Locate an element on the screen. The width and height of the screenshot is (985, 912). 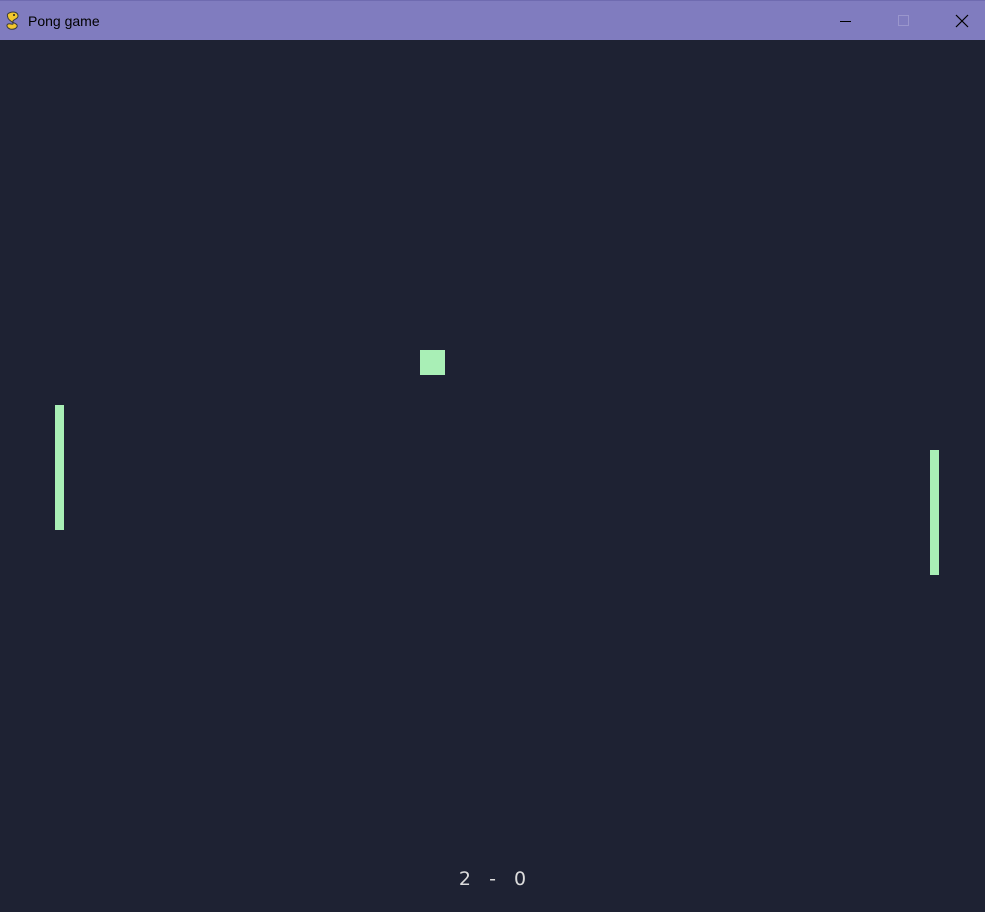
score-display: 2 - 0 is located at coordinates (492, 879).